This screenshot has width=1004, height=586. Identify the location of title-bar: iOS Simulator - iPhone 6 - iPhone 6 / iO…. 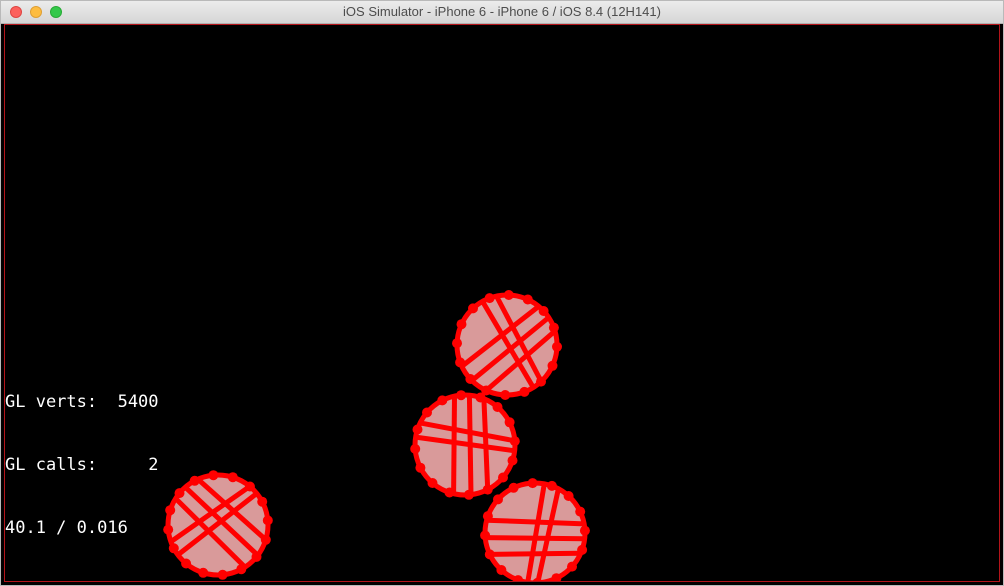
(502, 12).